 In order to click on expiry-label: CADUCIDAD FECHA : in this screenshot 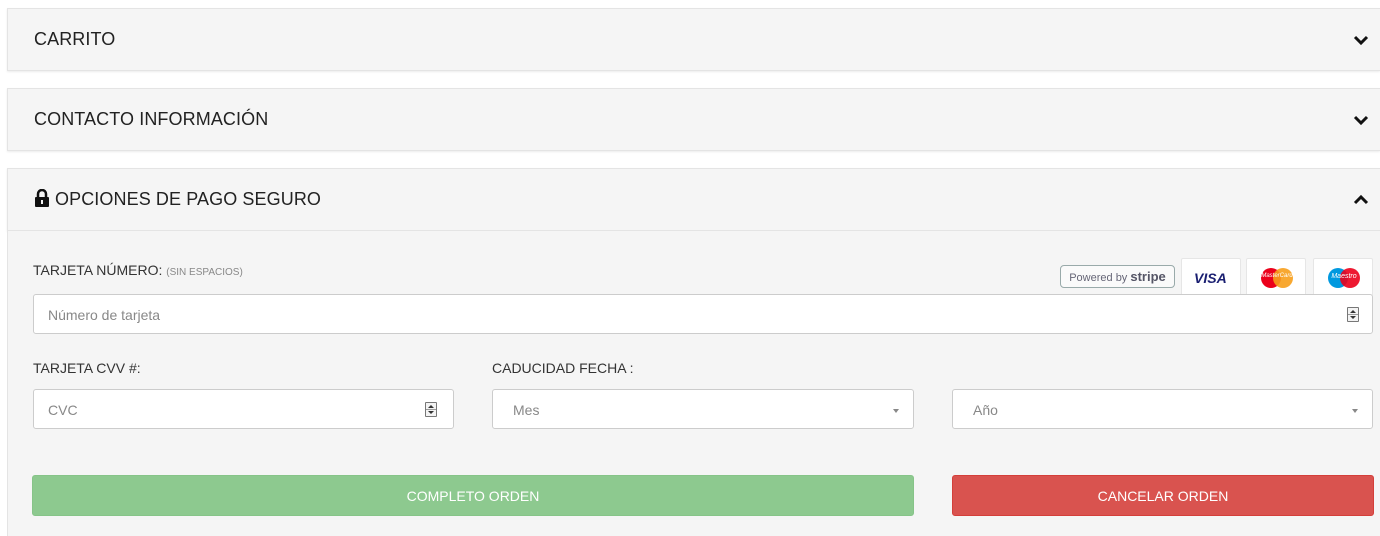, I will do `click(563, 368)`.